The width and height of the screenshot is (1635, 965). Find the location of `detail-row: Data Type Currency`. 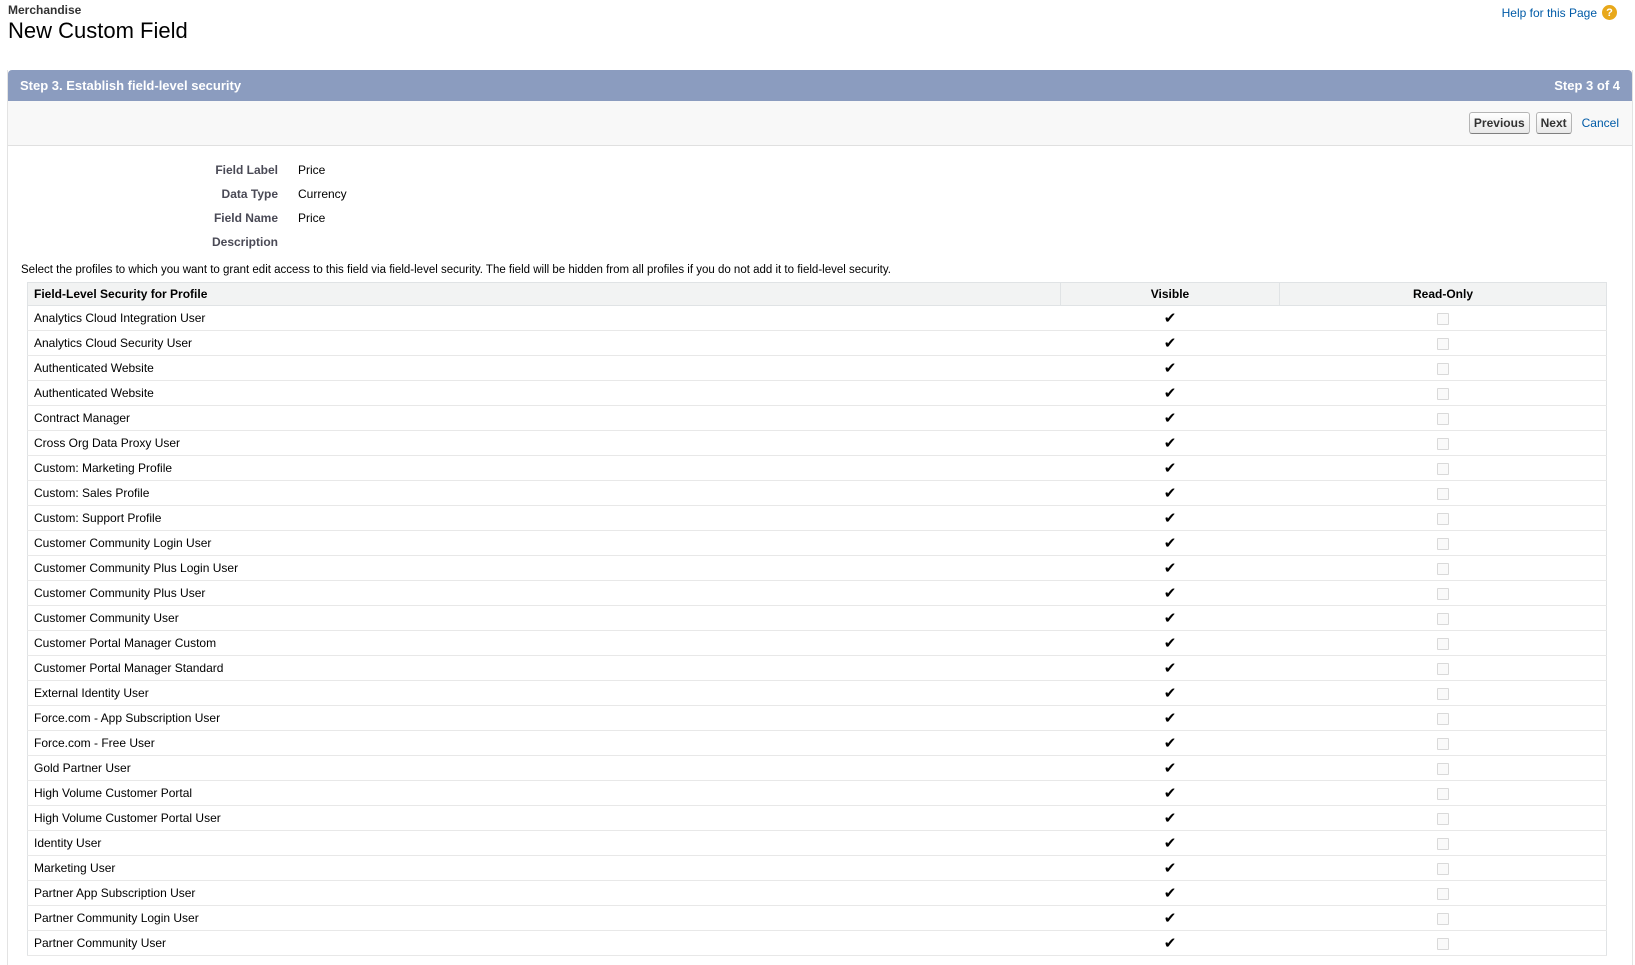

detail-row: Data Type Currency is located at coordinates (820, 194).